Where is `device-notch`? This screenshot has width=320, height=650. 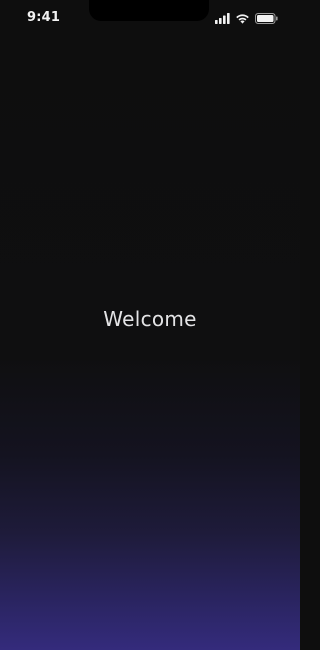 device-notch is located at coordinates (149, 10).